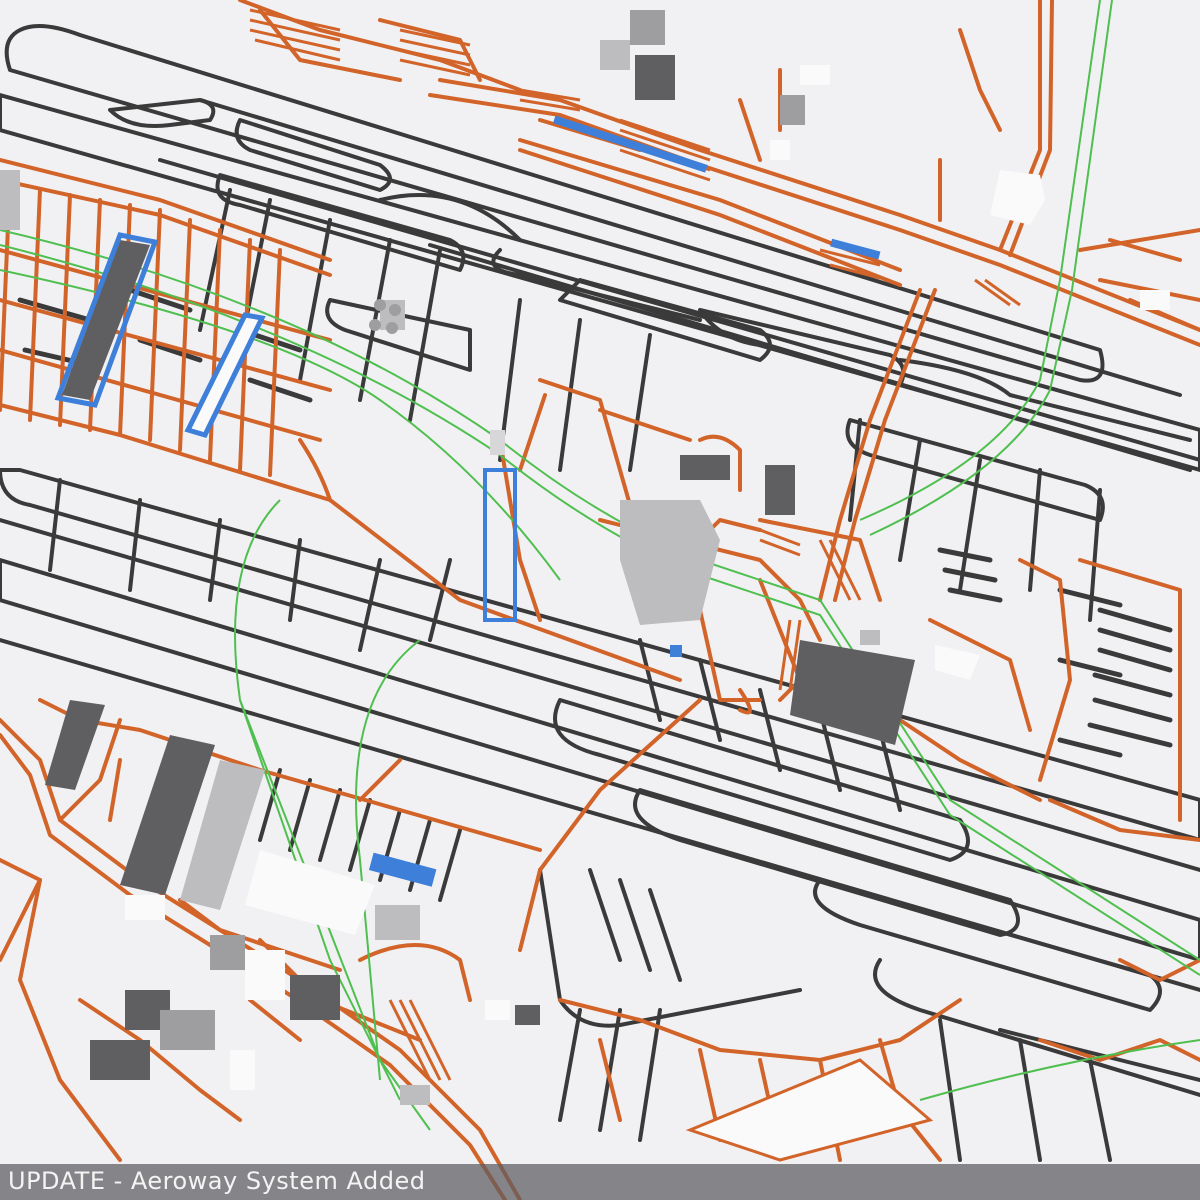  Describe the element at coordinates (814, 220) in the screenshot. I see `main-road` at that location.